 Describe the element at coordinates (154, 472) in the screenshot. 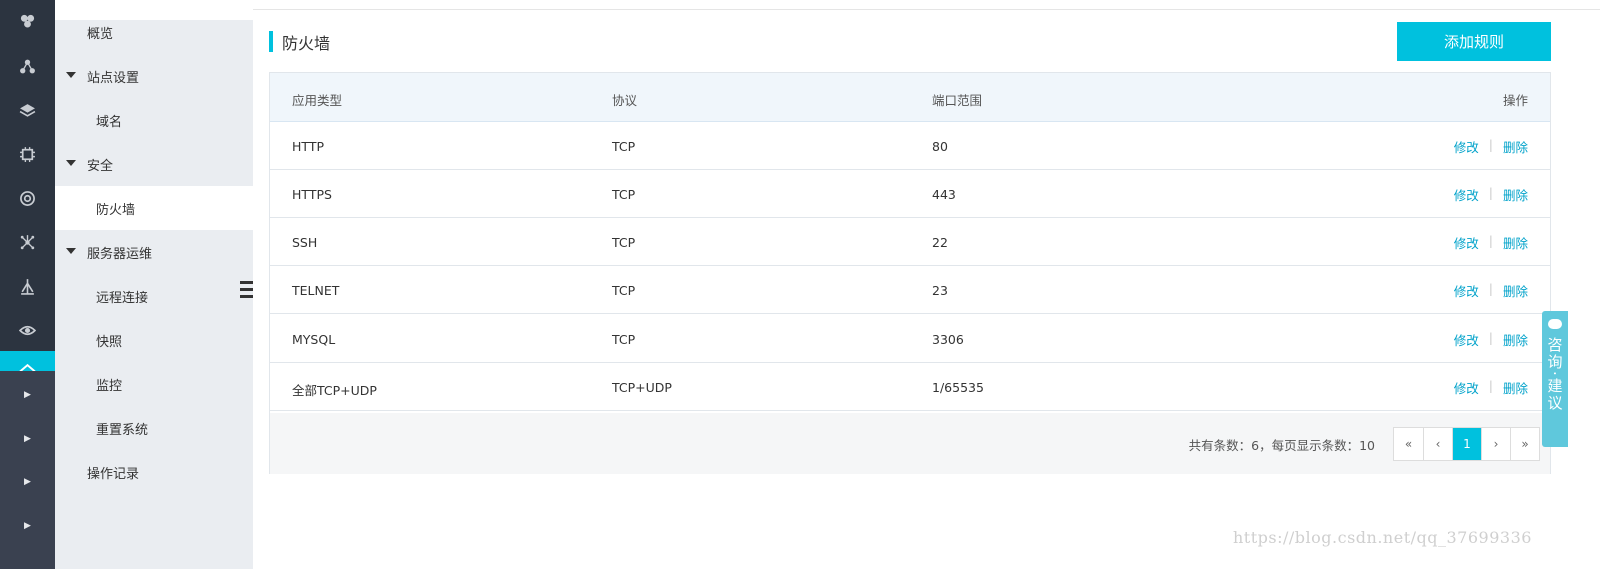

I see `sidebar-item-operation-log: 操作记录` at that location.